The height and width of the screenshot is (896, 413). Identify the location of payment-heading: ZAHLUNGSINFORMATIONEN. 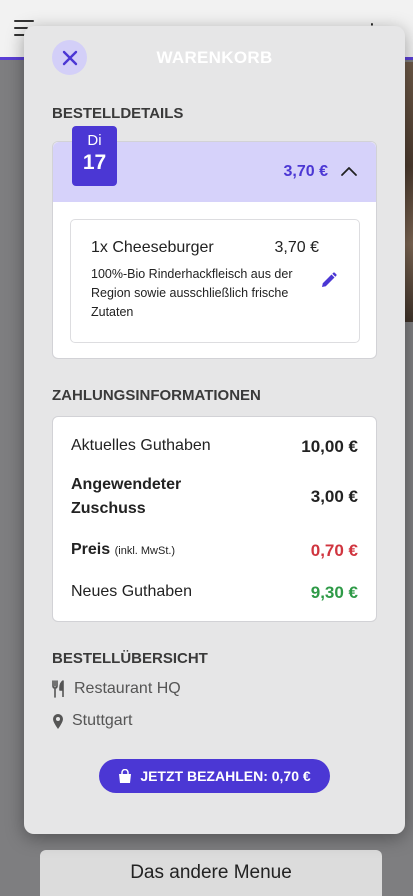
(156, 395).